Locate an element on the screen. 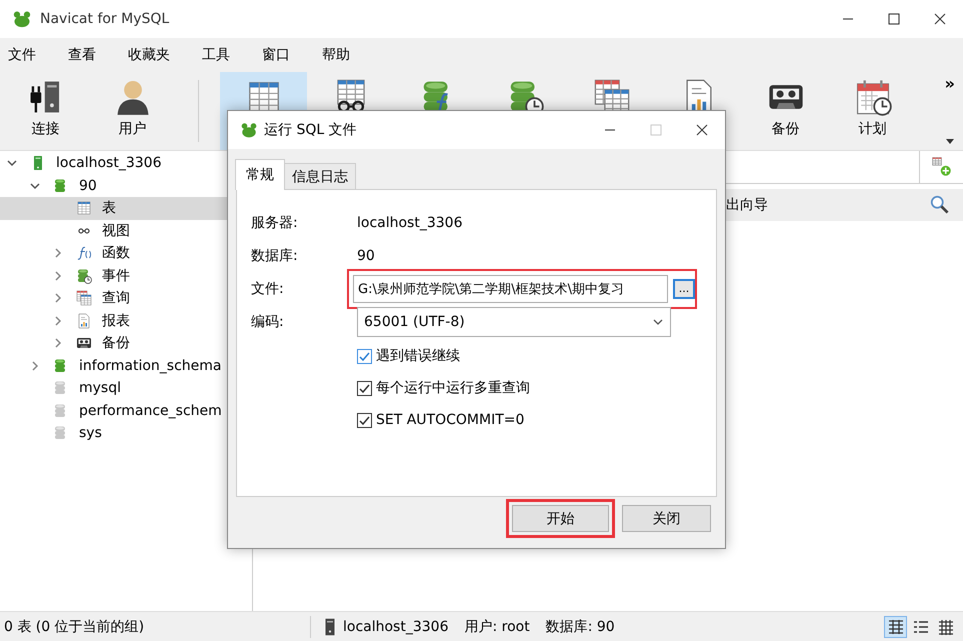  dialog-title: 运行 SQL 文件 is located at coordinates (310, 130).